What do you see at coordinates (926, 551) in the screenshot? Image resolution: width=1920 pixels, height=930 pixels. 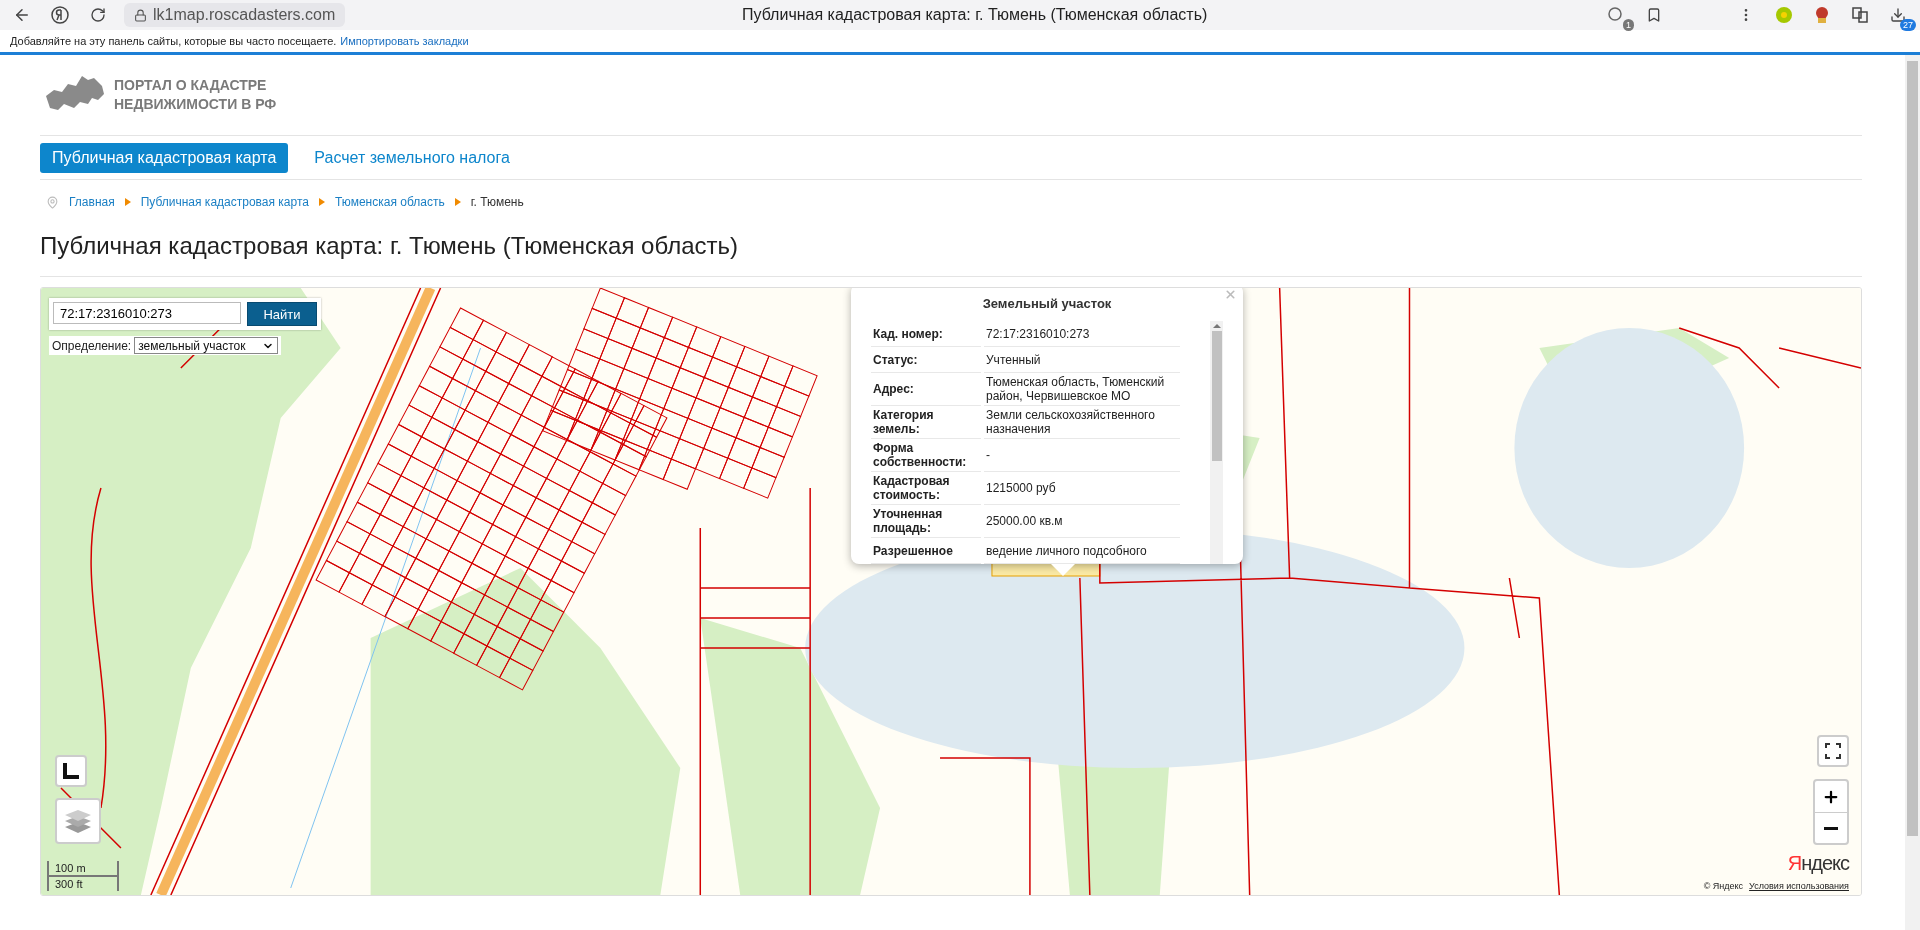 I see `property-label: Разрешенное` at bounding box center [926, 551].